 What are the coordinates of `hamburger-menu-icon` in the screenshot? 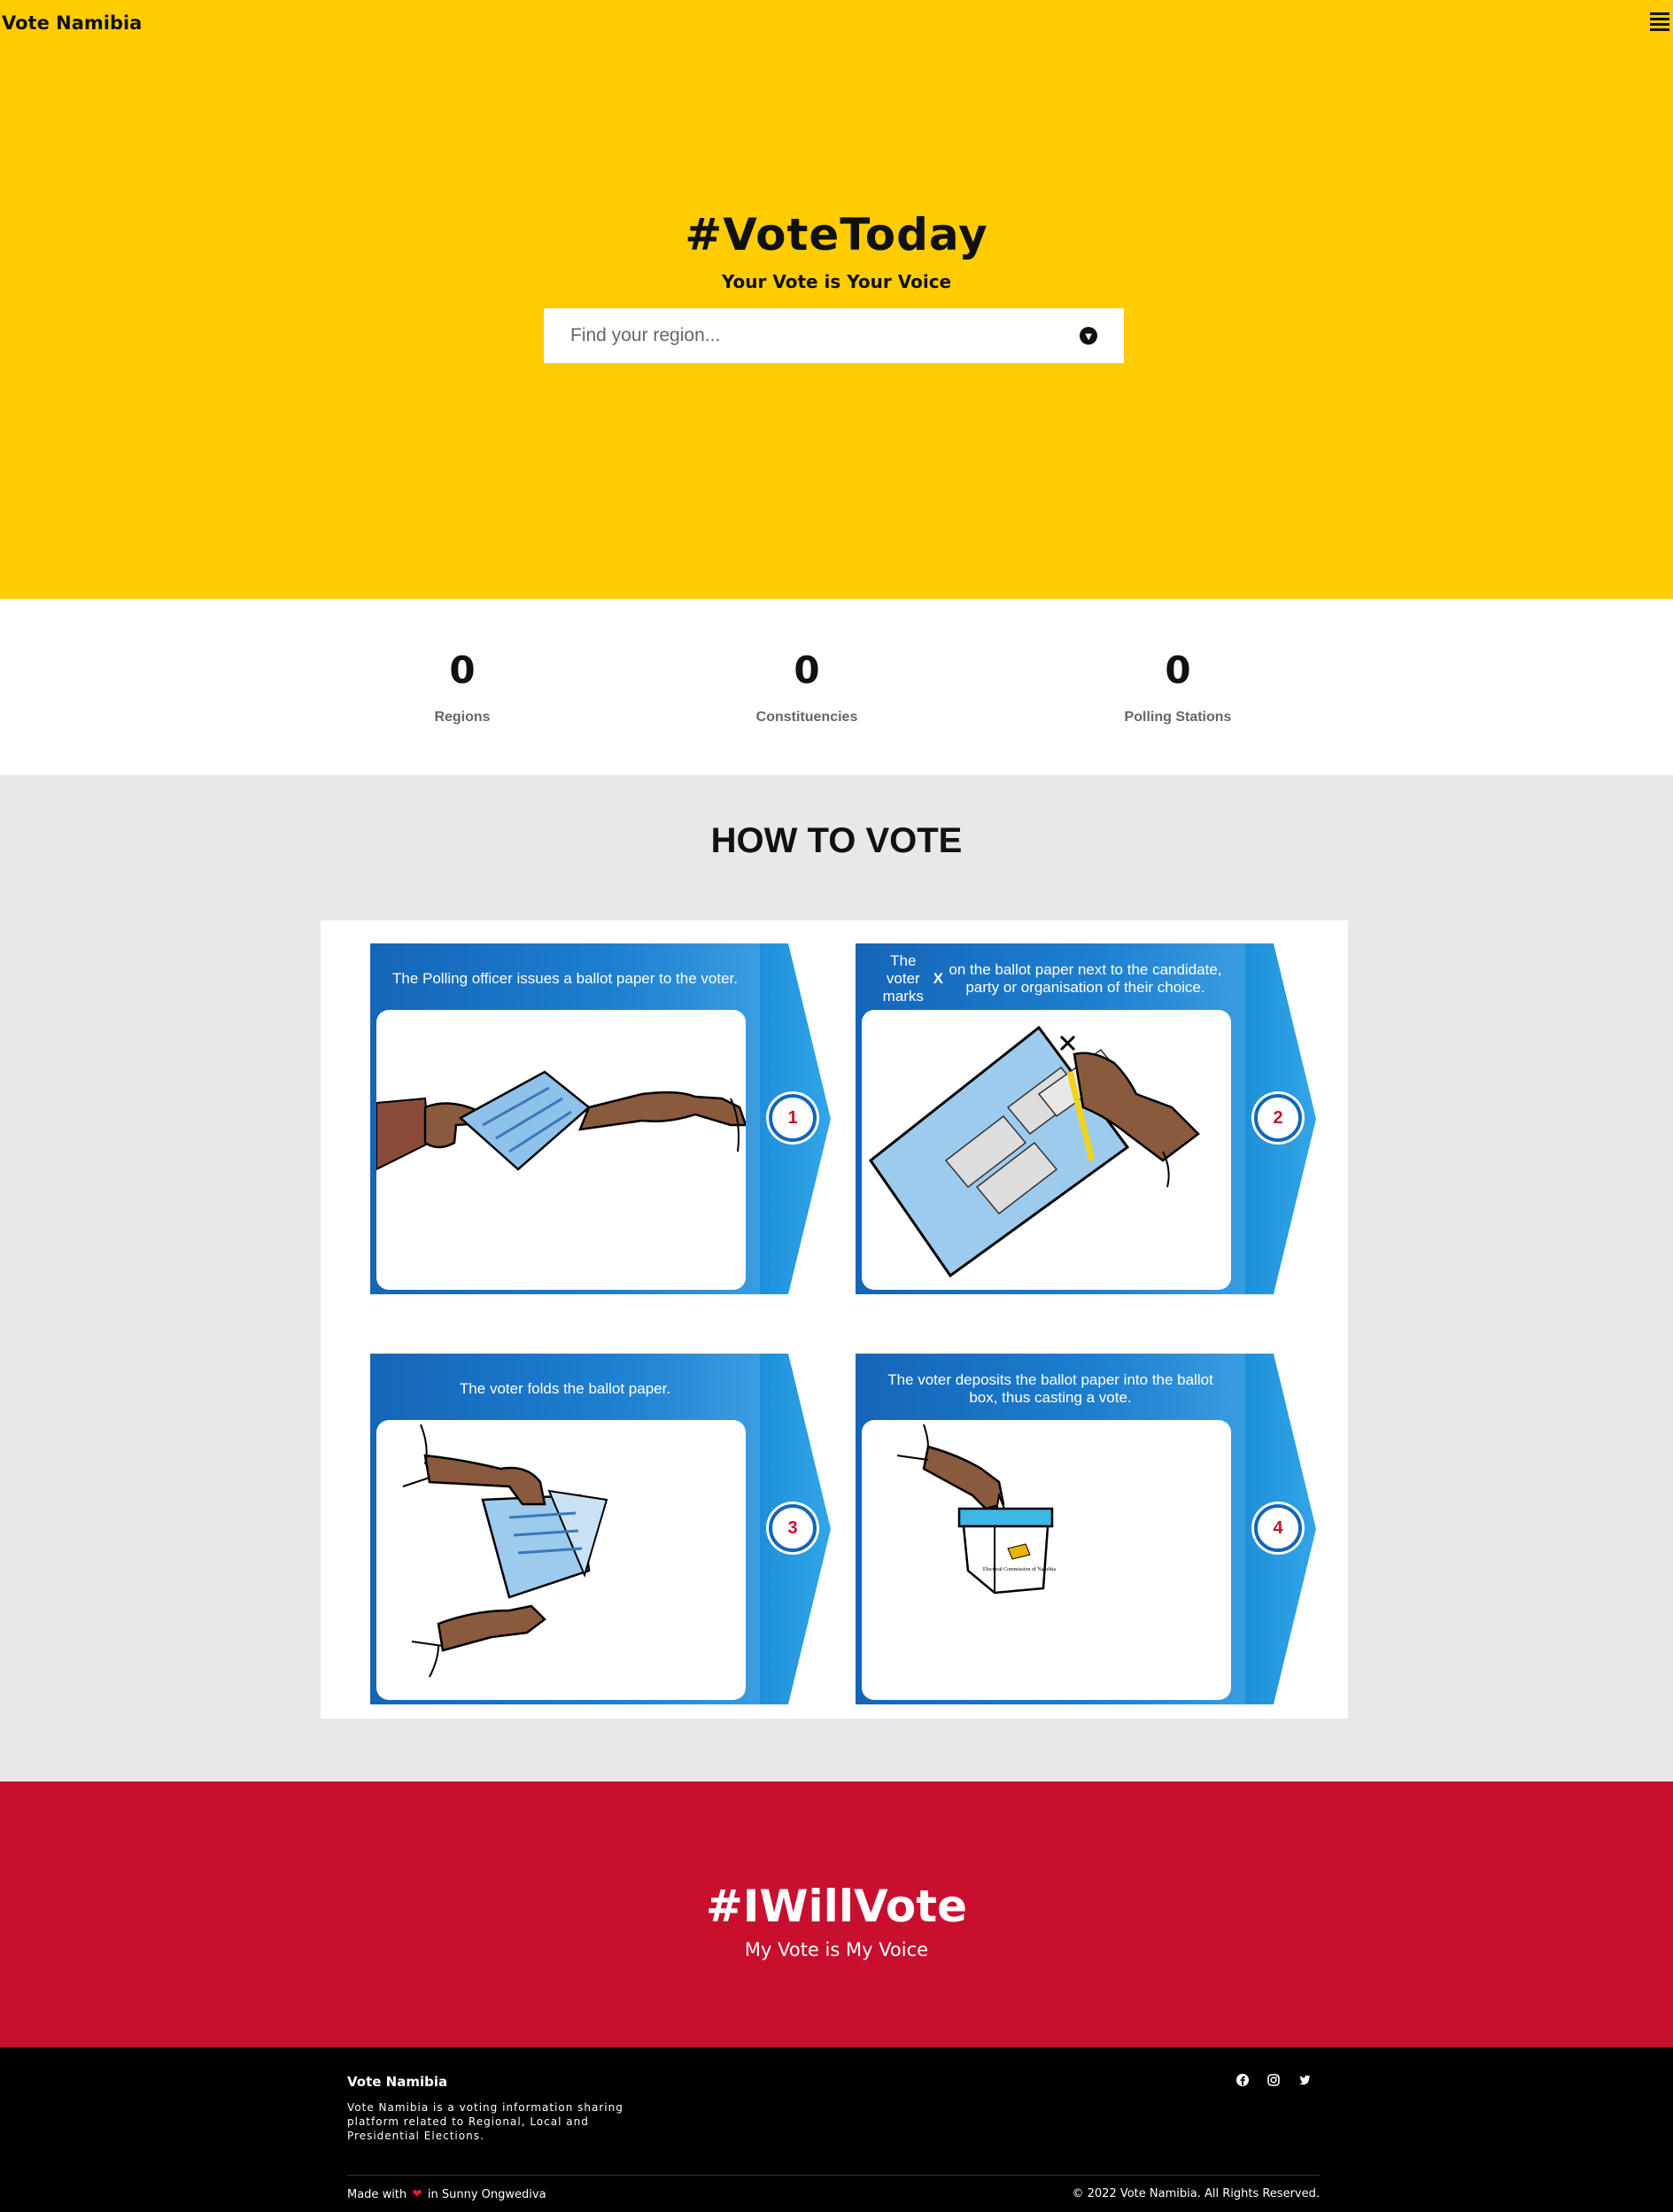 It's located at (1660, 21).